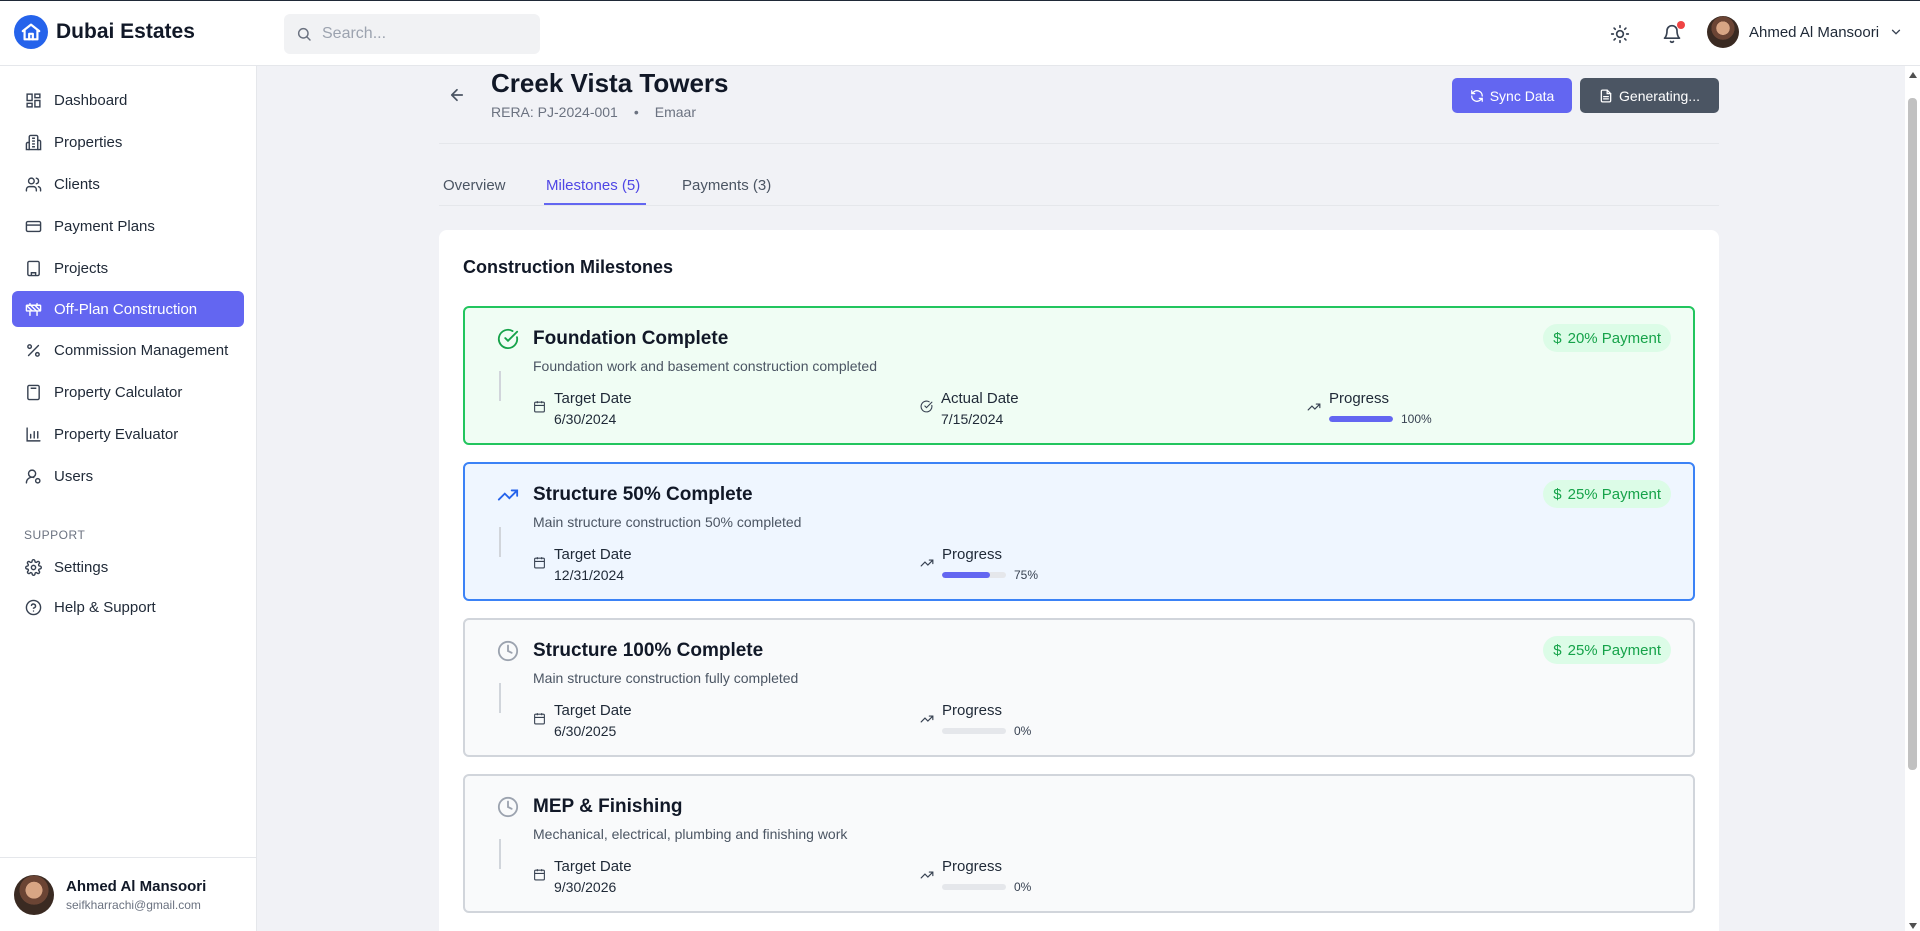  What do you see at coordinates (118, 392) in the screenshot?
I see `sidebar-item-label: Property Calculator` at bounding box center [118, 392].